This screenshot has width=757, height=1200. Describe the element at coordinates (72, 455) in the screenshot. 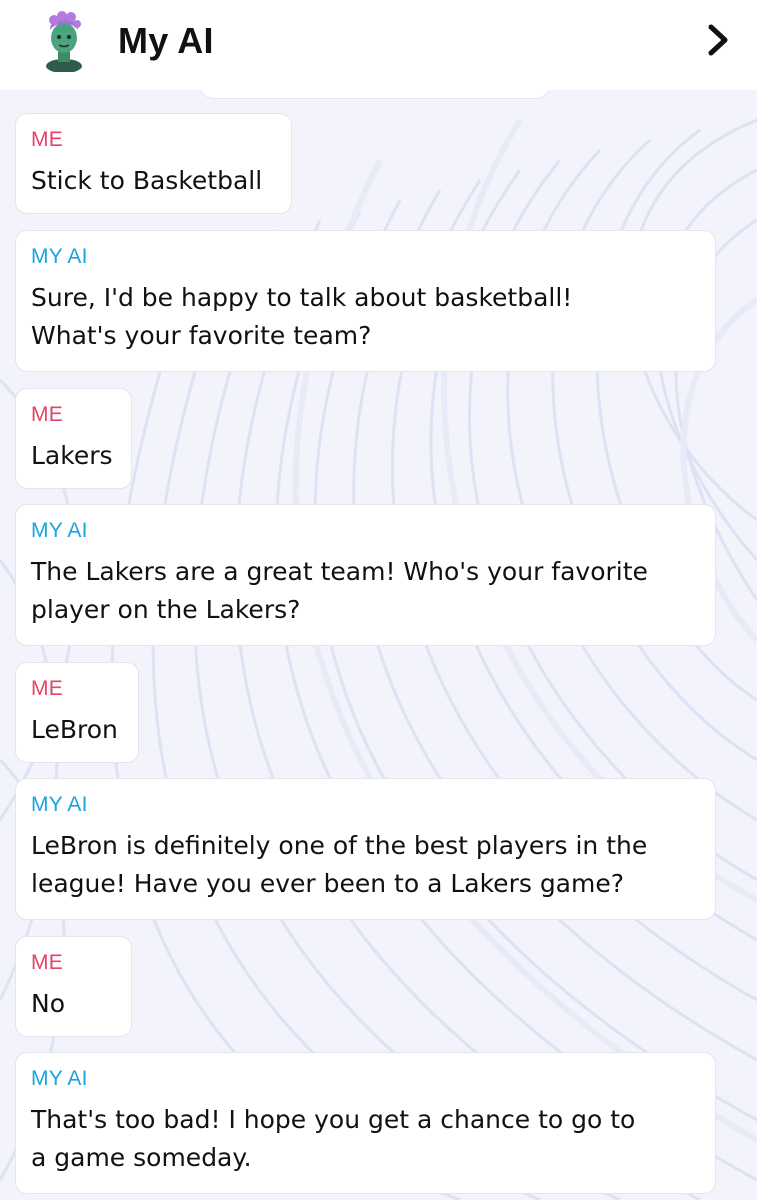

I see `message-text: Lakers` at that location.